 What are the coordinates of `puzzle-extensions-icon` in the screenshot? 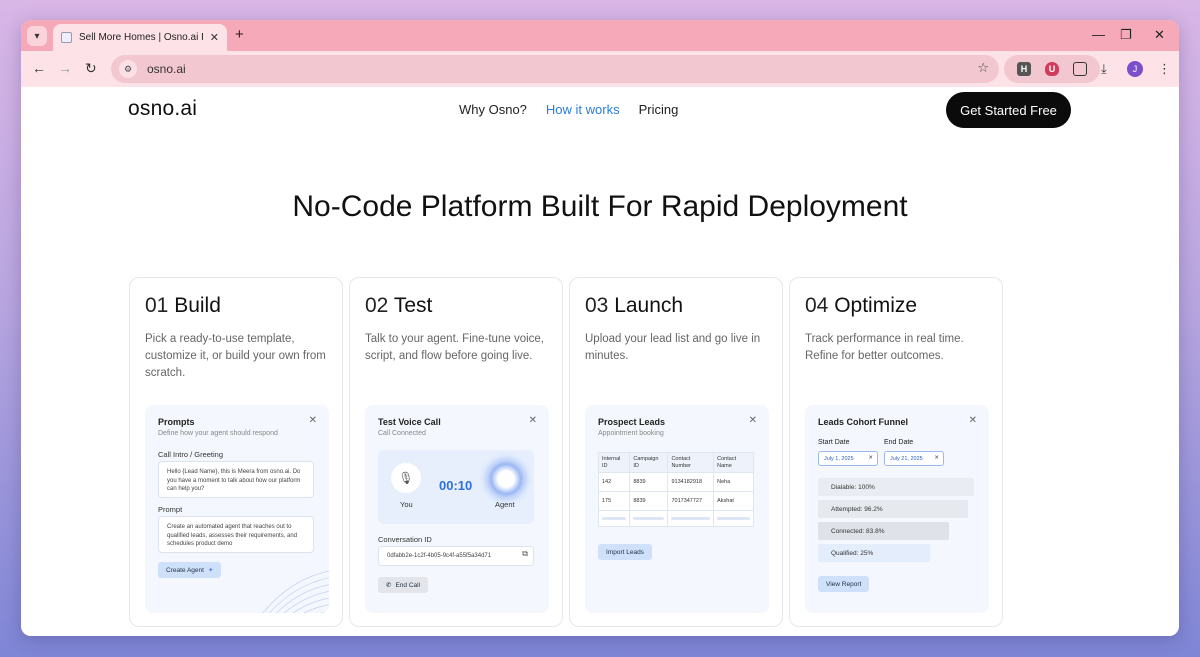 It's located at (1080, 69).